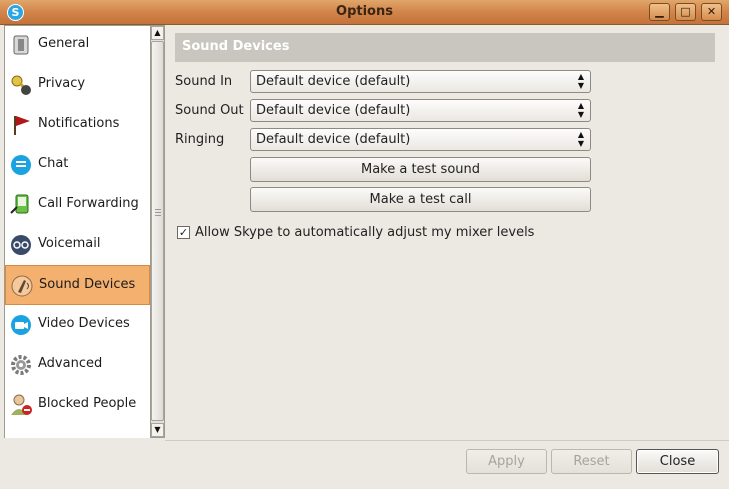 Image resolution: width=729 pixels, height=489 pixels. I want to click on sidebar-item-video-devices: Video Devices, so click(77, 325).